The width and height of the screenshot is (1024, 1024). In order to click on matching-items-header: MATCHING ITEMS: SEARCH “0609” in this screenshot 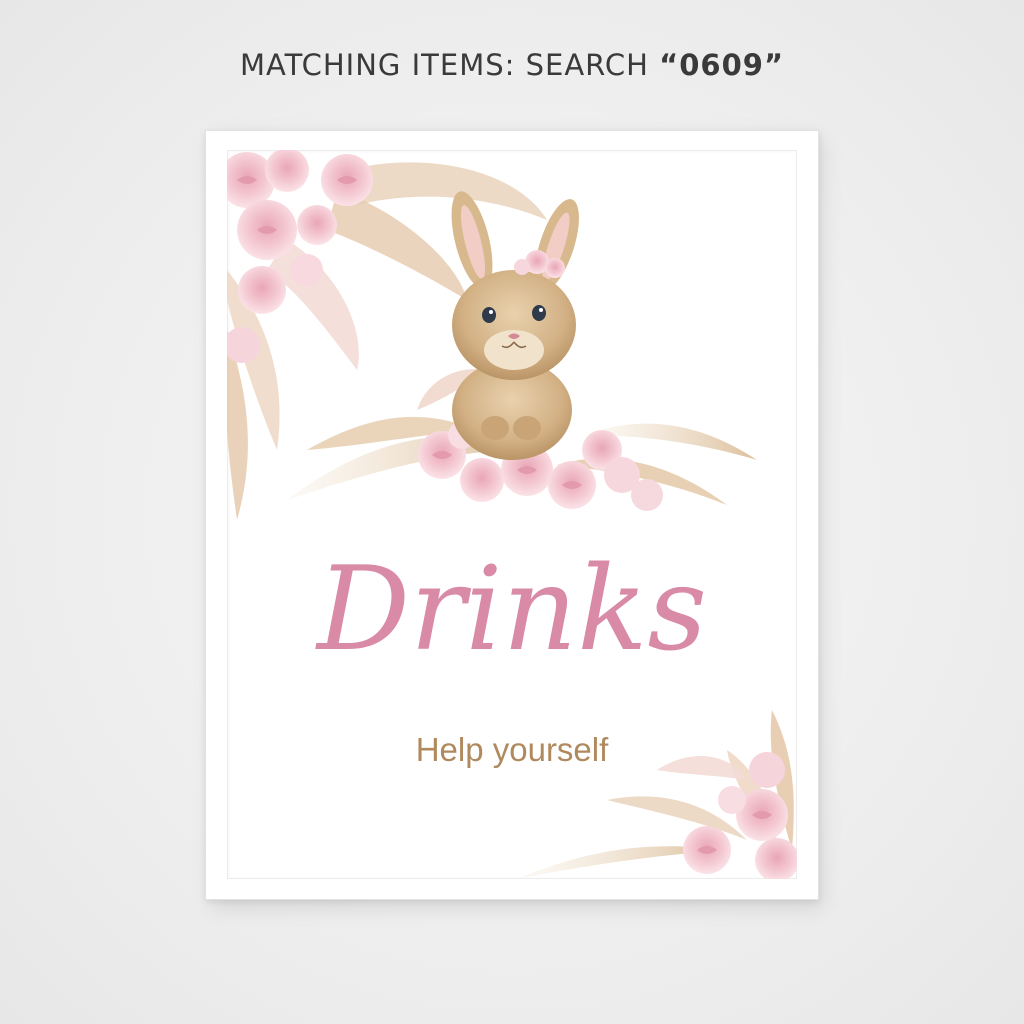, I will do `click(512, 65)`.